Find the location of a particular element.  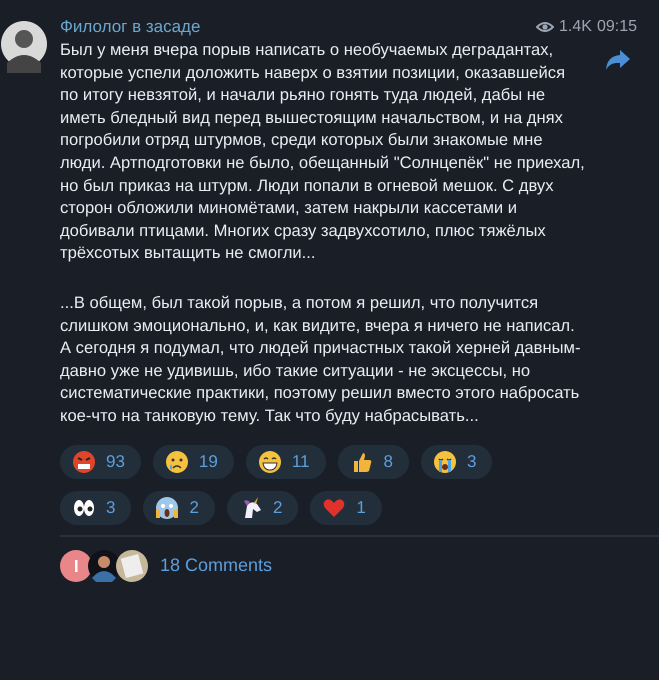

reaction-button: 19 is located at coordinates (193, 461).